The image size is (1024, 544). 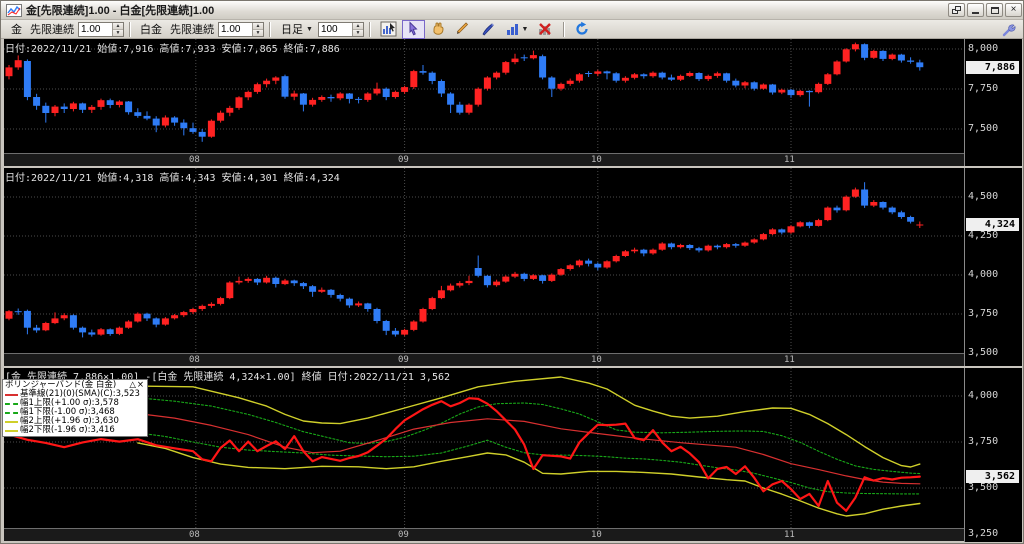 I want to click on gold-price-axis: 8,000 7,750 7,500 7,886, so click(x=993, y=102).